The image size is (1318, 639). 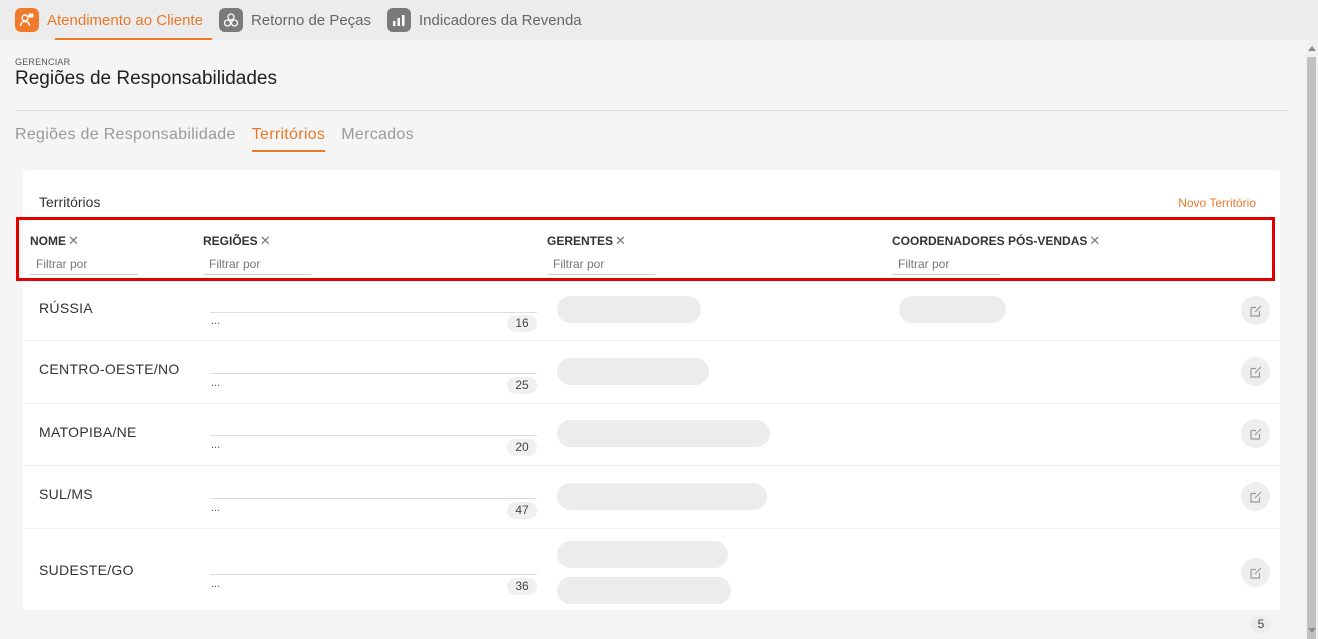 I want to click on header-divider, so click(x=651, y=110).